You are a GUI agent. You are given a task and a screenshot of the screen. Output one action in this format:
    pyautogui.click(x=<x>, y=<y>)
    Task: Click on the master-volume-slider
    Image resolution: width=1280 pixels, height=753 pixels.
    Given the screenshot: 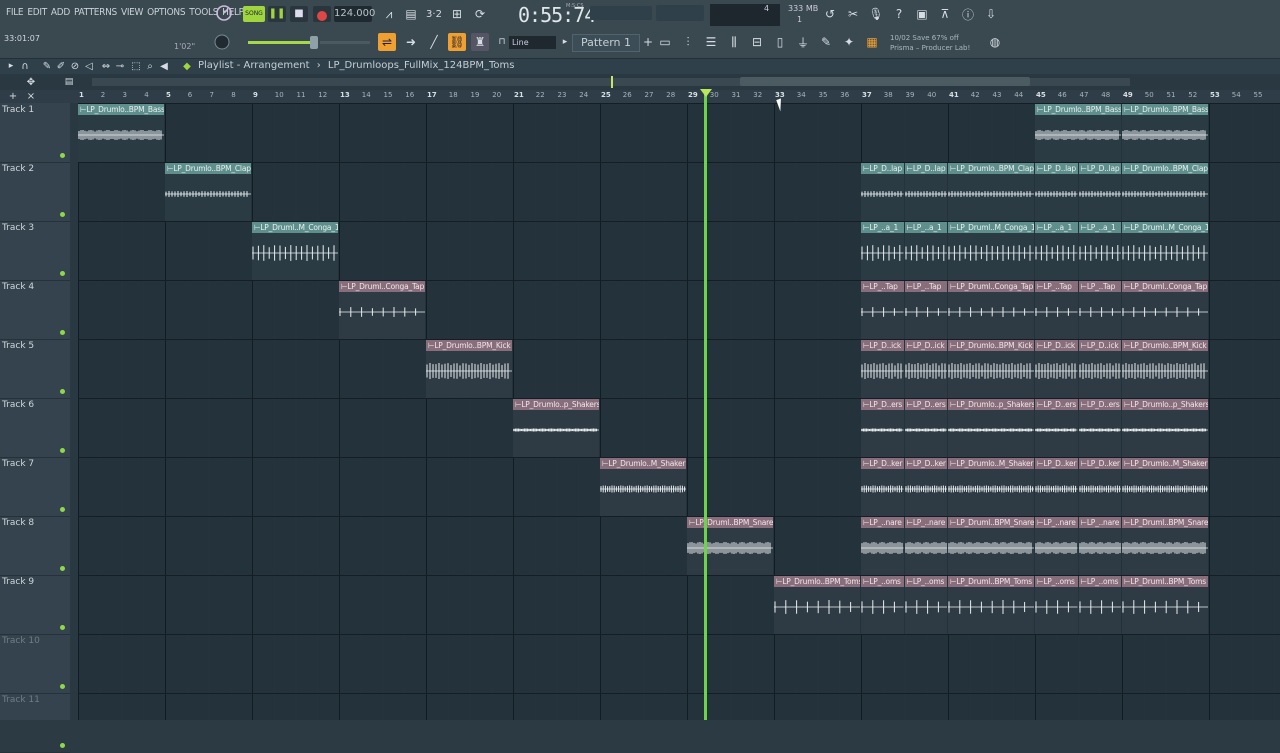 What is the action you would take?
    pyautogui.click(x=621, y=13)
    